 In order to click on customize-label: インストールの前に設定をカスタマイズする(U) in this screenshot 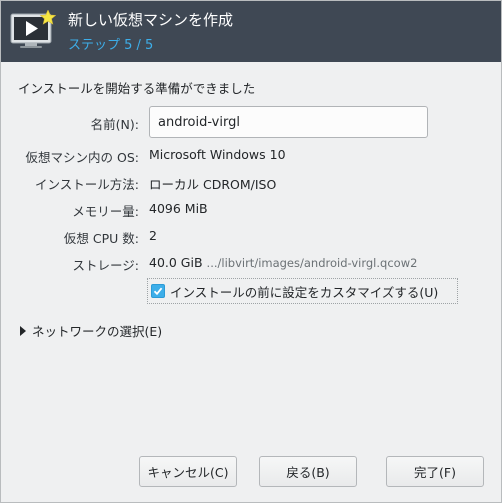, I will do `click(304, 292)`.